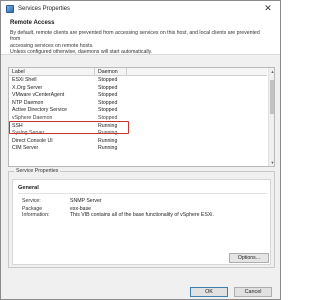  Describe the element at coordinates (28, 188) in the screenshot. I see `general-section-title: General` at that location.